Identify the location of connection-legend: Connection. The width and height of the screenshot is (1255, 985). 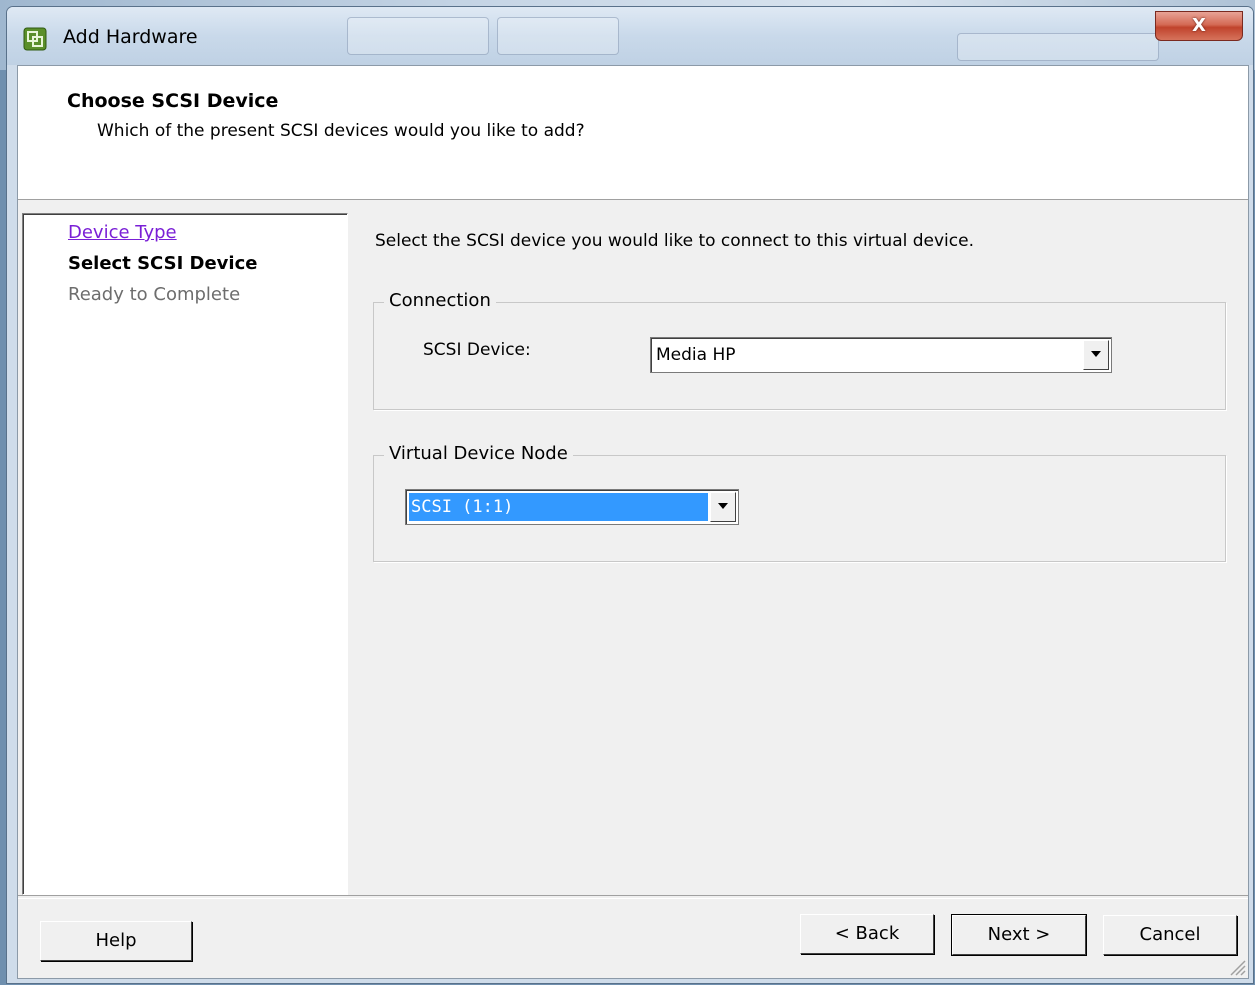
(440, 300).